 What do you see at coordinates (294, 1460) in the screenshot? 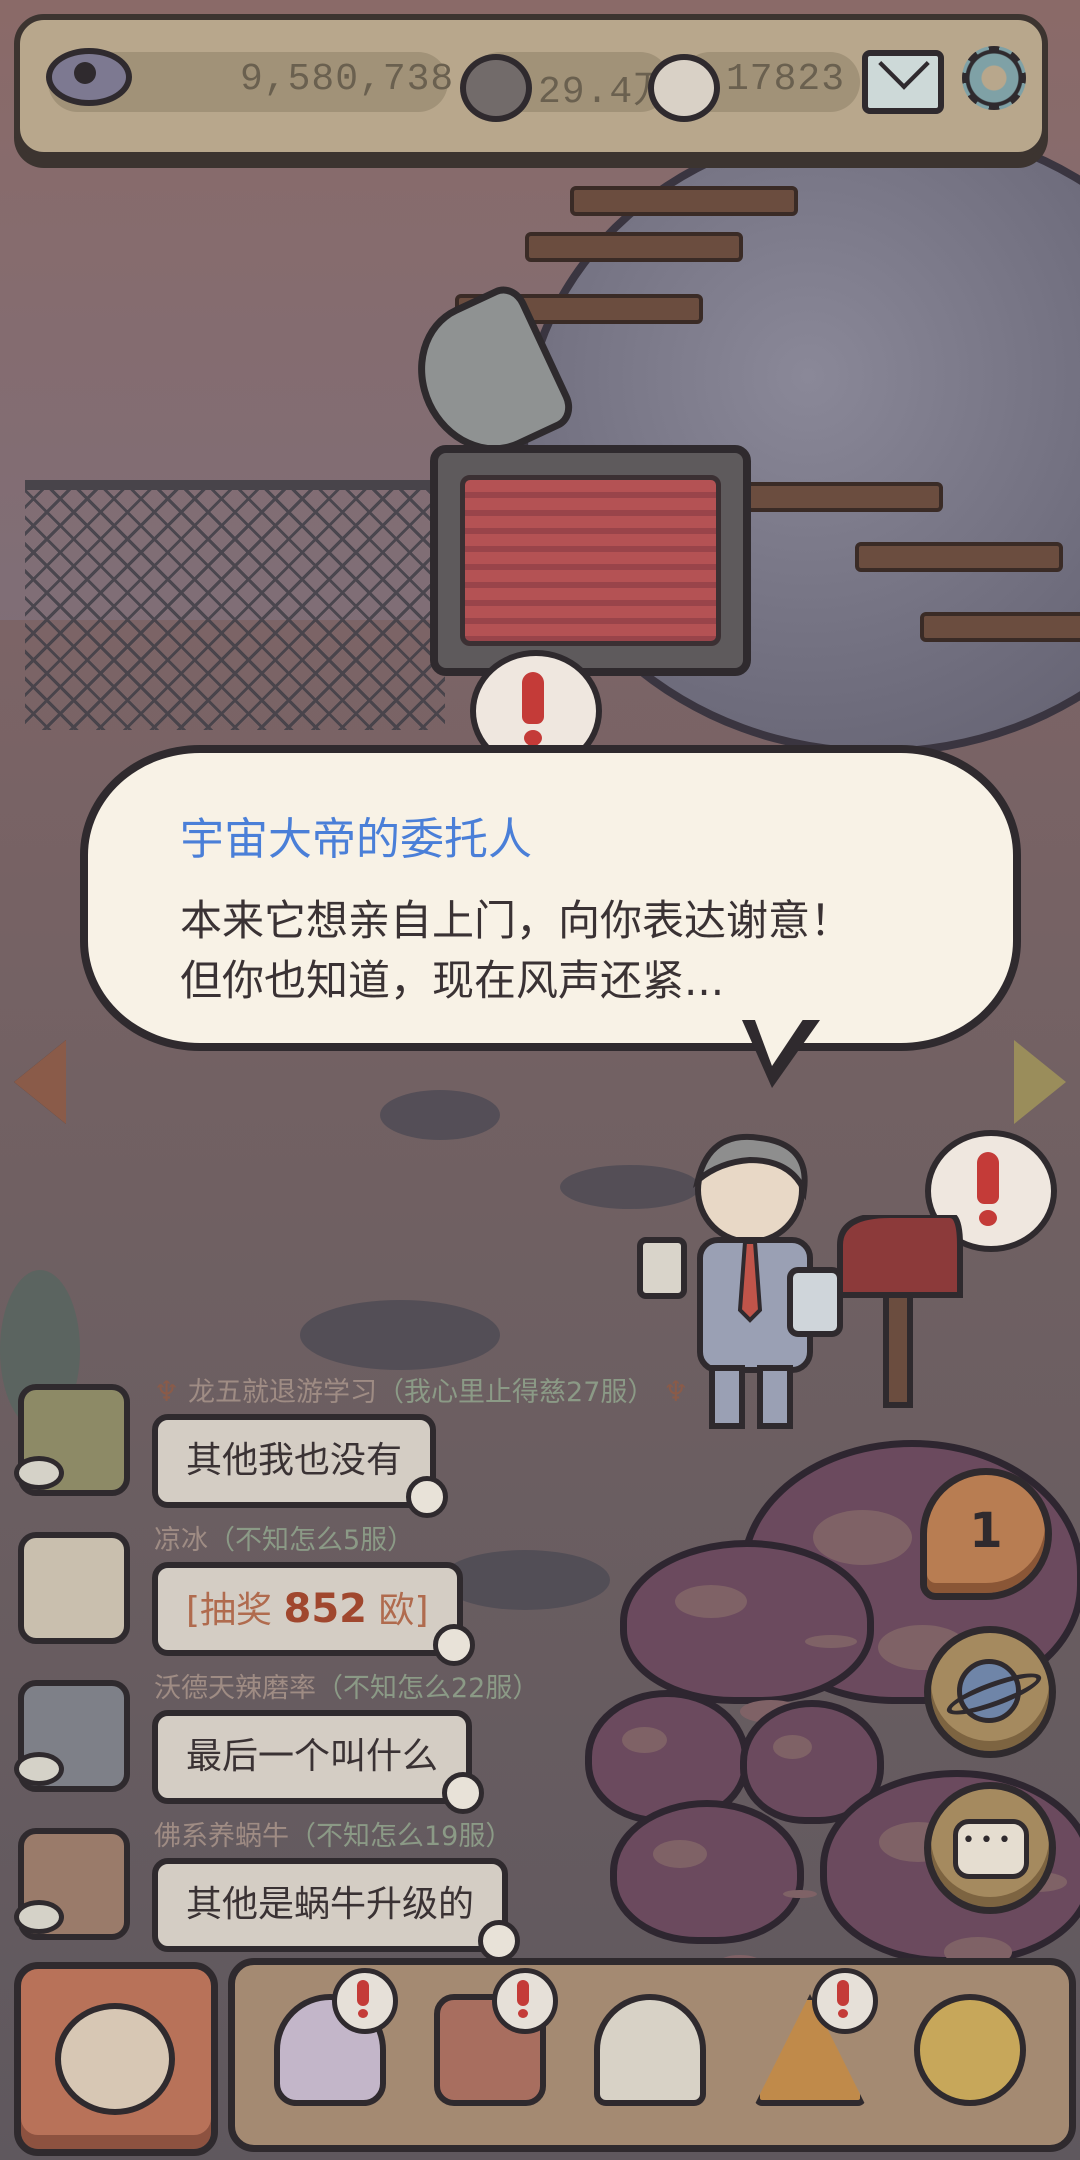
I see `chat-text: 其他我也没有` at bounding box center [294, 1460].